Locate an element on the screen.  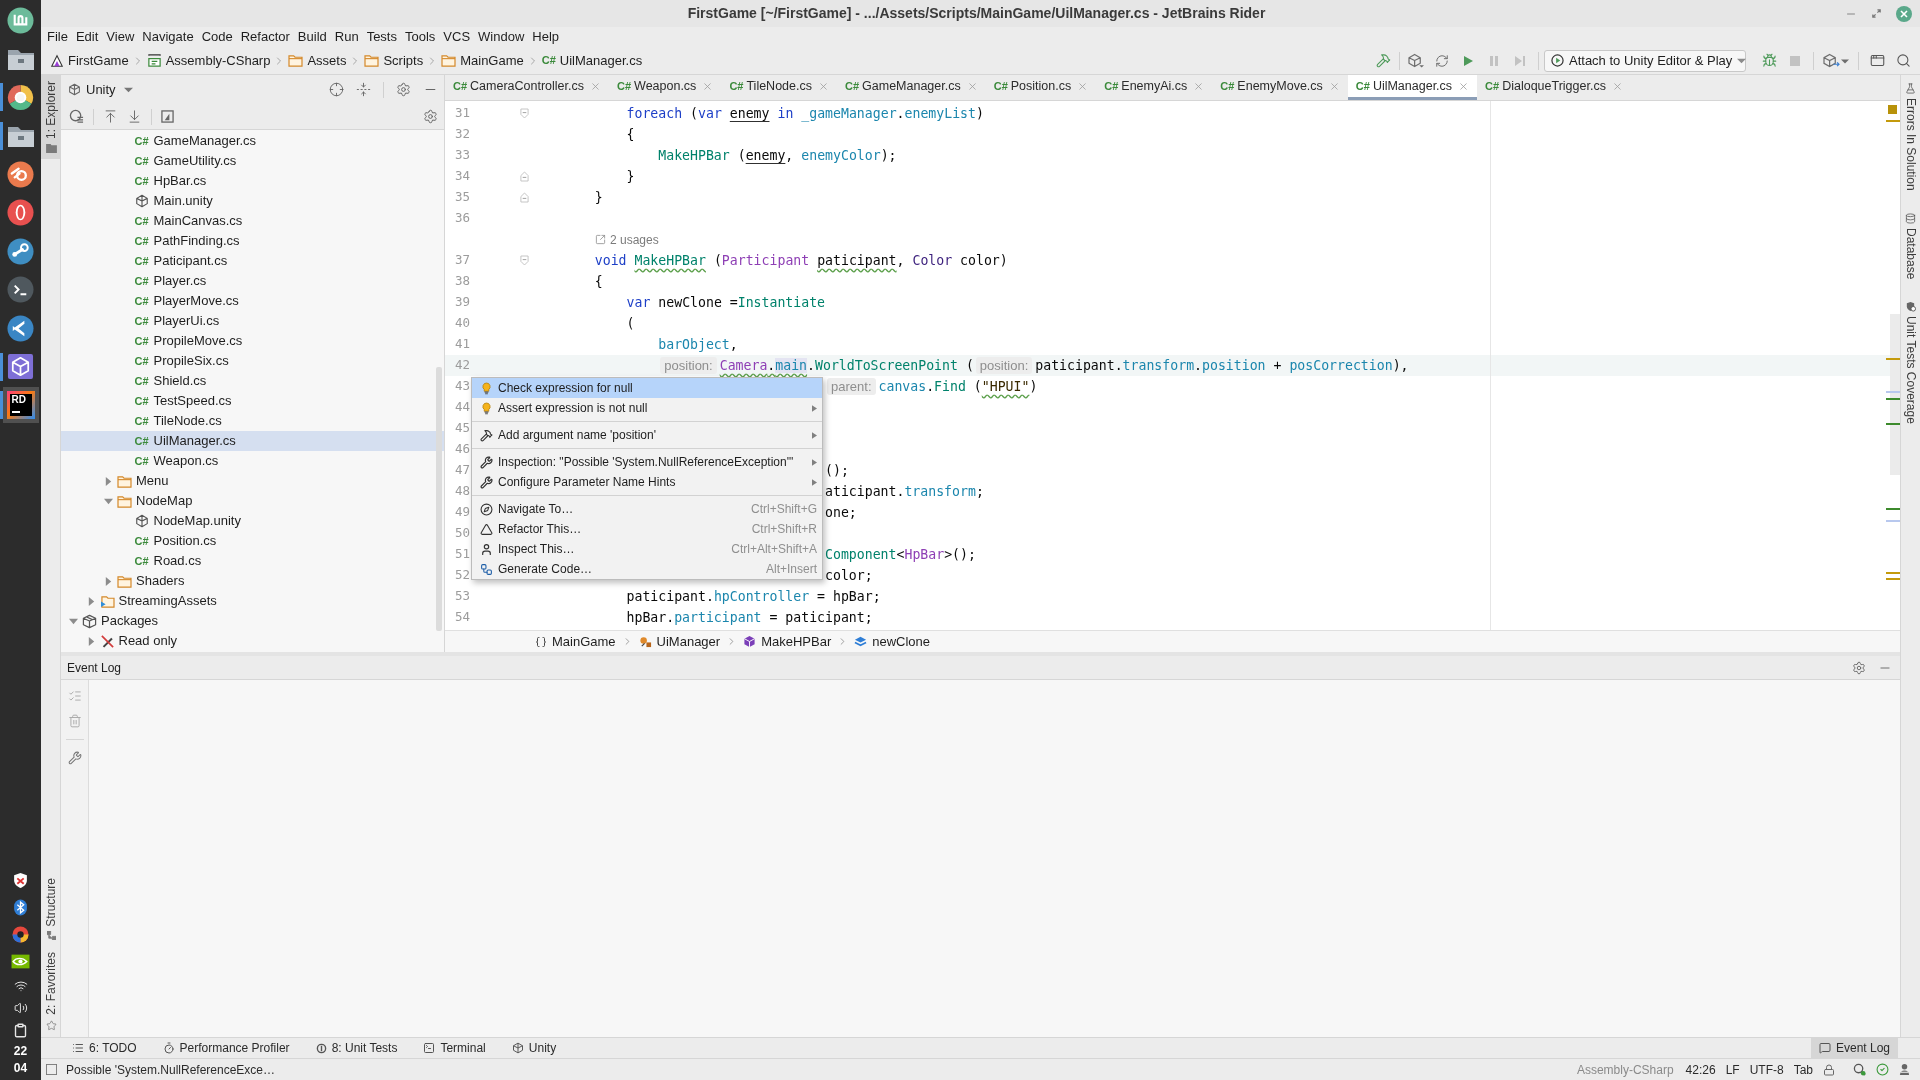
menubar-item: Code is located at coordinates (217, 37).